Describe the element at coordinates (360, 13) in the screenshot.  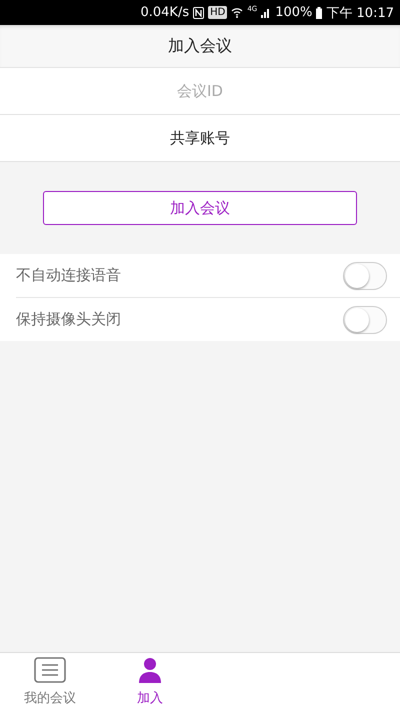
I see `clock: 下午 10:17` at that location.